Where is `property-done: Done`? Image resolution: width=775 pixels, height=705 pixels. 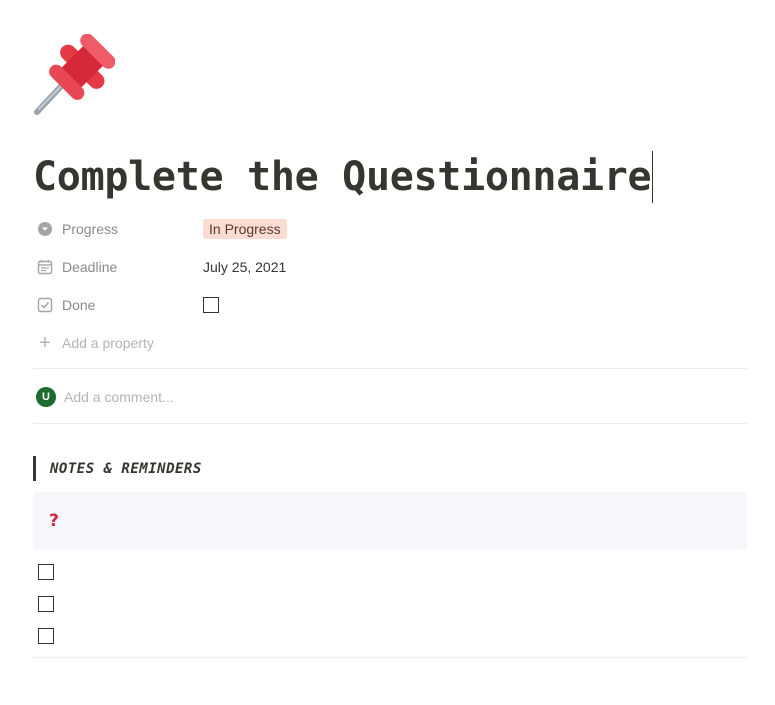
property-done: Done is located at coordinates (390, 305).